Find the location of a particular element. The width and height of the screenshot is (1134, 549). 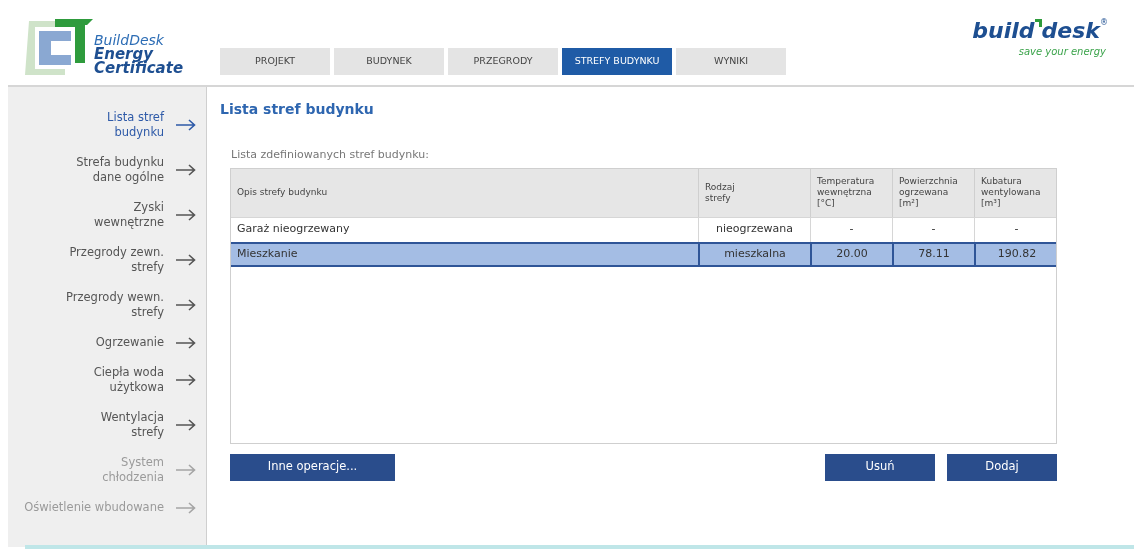

corner-mark-icon is located at coordinates (1038, 23).